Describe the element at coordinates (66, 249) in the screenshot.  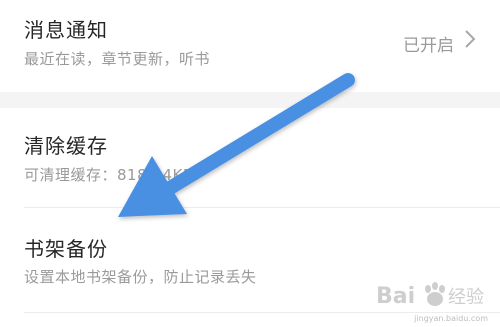
I see `bookshelf-backup-title: 书架备份` at that location.